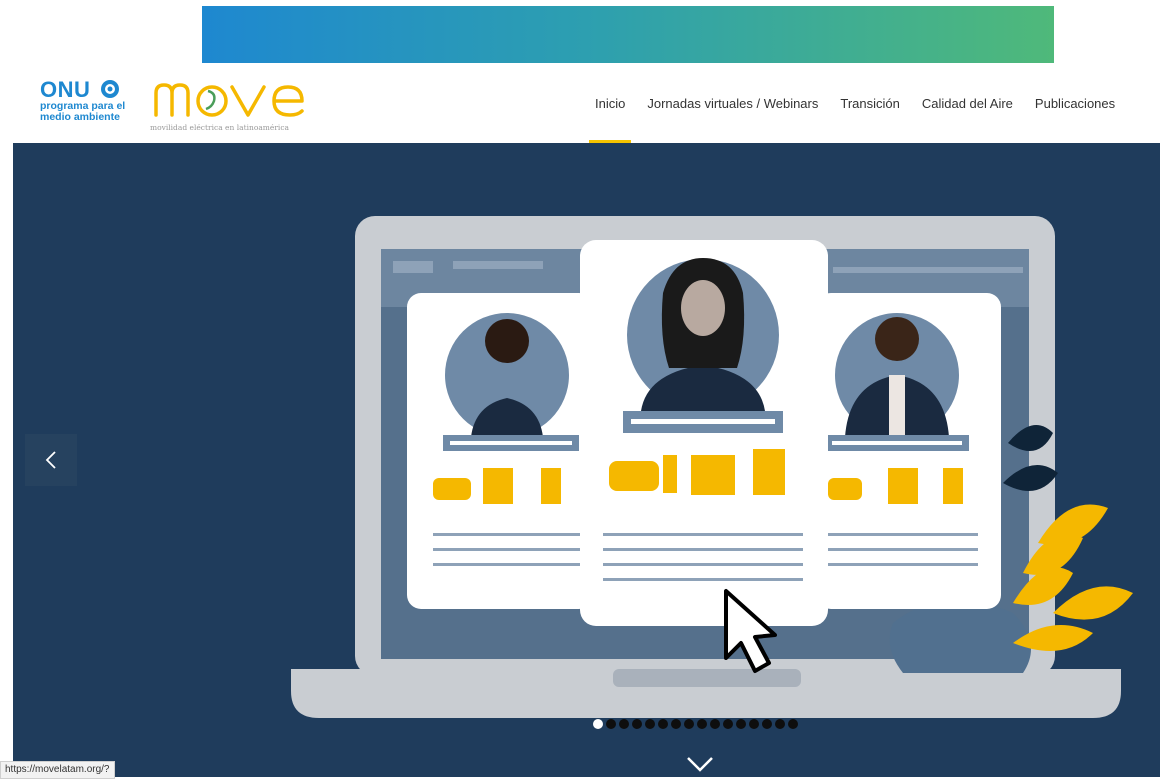 The width and height of the screenshot is (1160, 779). I want to click on chevron-down-icon, so click(700, 764).